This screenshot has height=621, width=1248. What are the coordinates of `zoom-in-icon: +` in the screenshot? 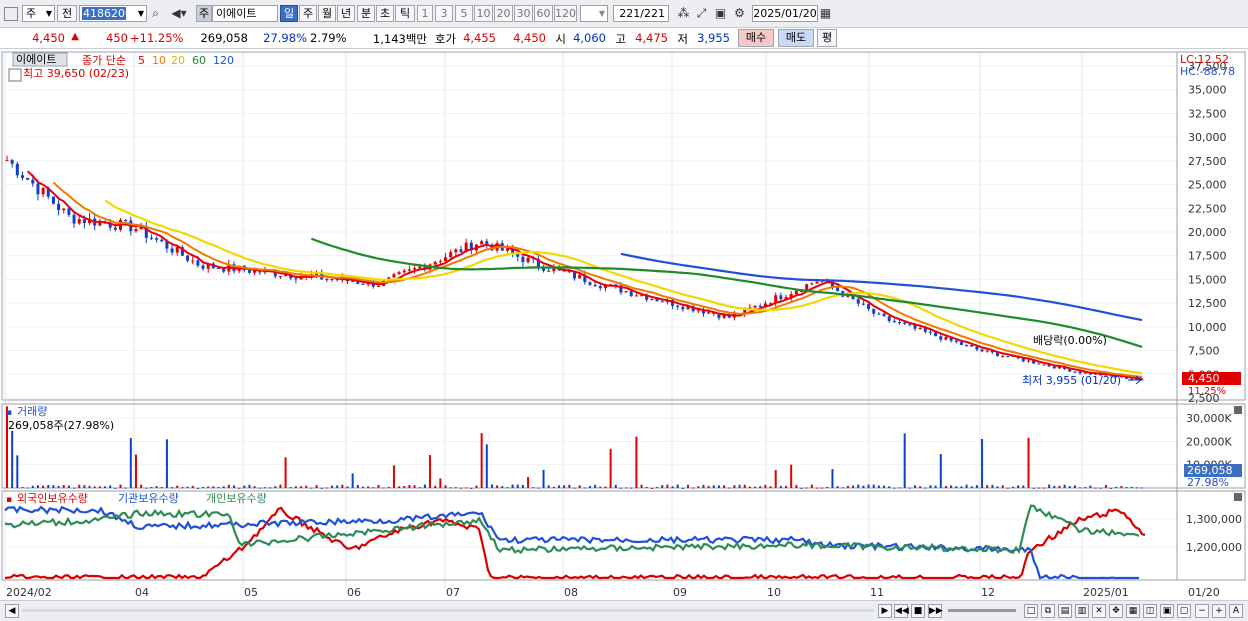 It's located at (1219, 611).